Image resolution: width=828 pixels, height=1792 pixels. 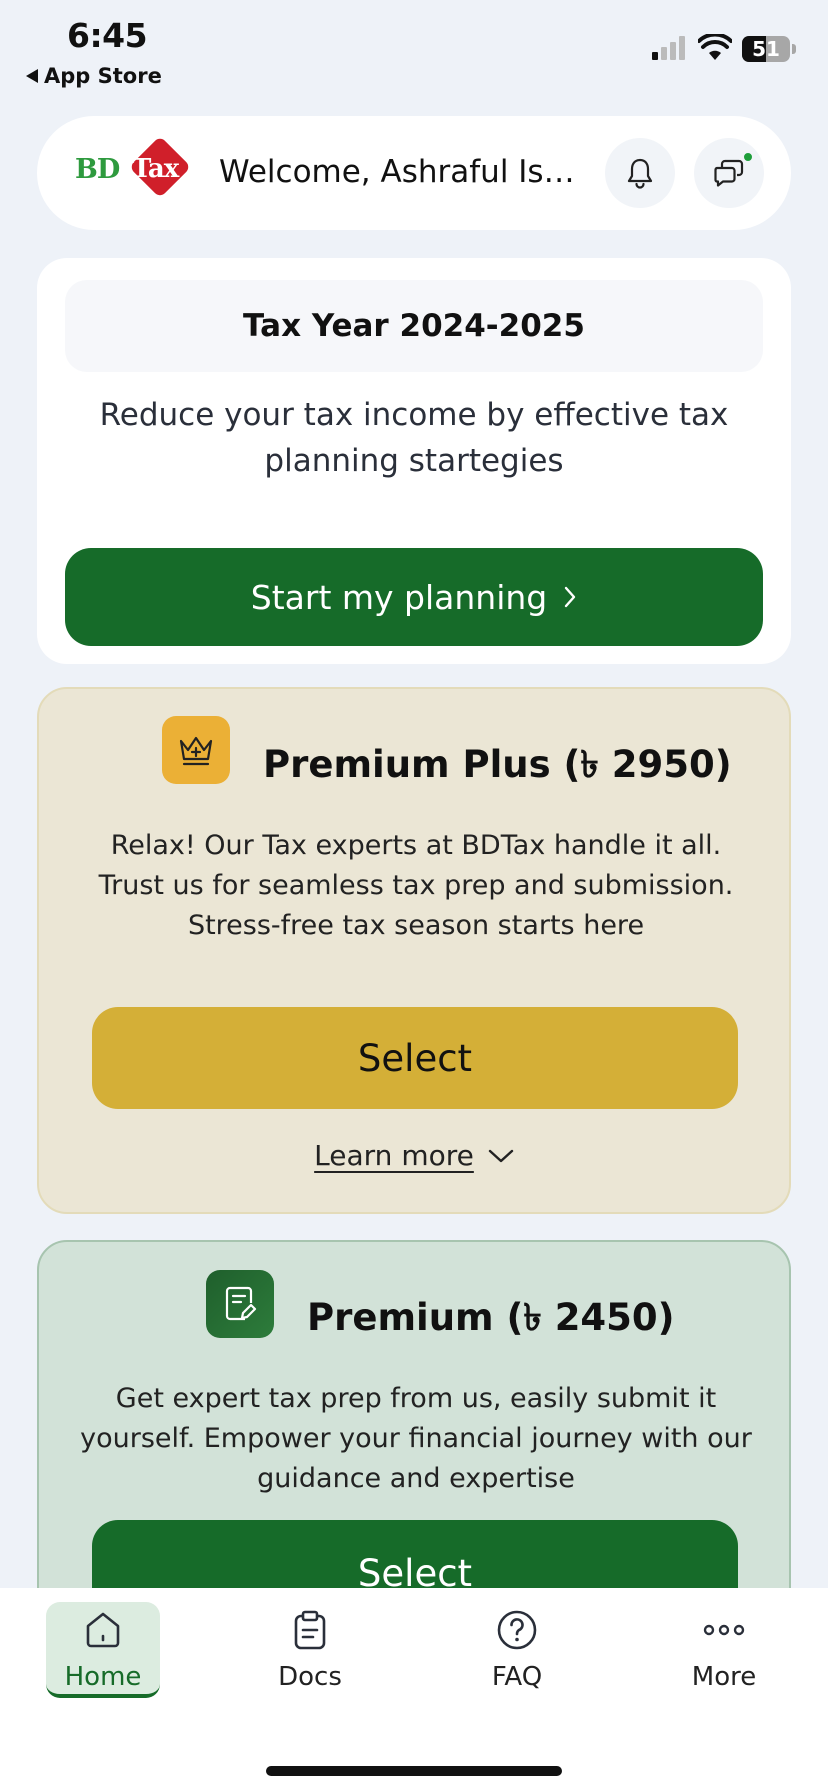 I want to click on more-dots-icon, so click(x=724, y=1630).